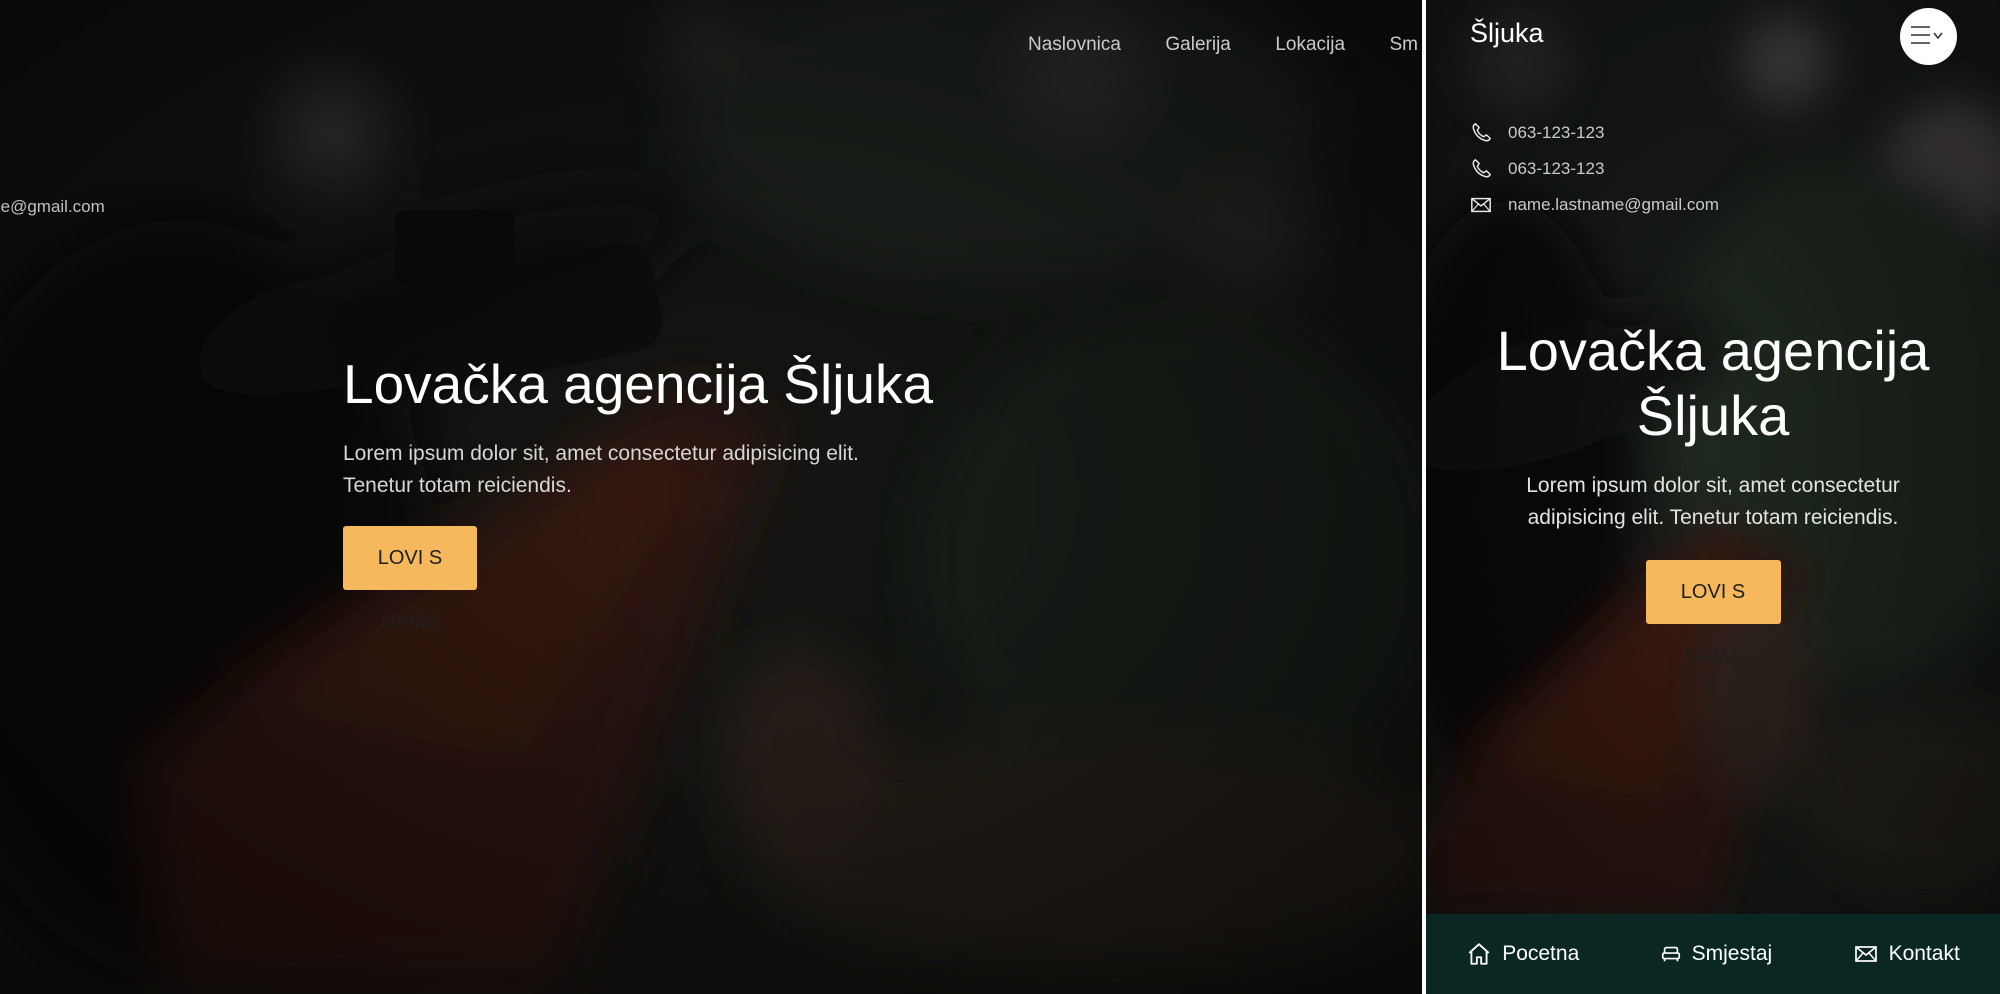  Describe the element at coordinates (1732, 953) in the screenshot. I see `bottom-nav-smjestaj-label: Smjestaj` at that location.